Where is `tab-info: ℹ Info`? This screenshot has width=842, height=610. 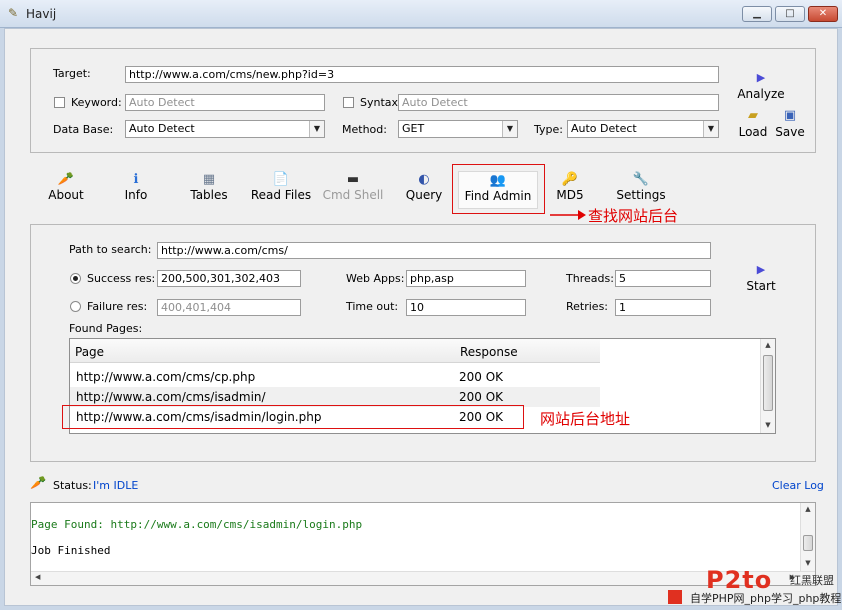
tab-info: ℹ Info is located at coordinates (136, 190).